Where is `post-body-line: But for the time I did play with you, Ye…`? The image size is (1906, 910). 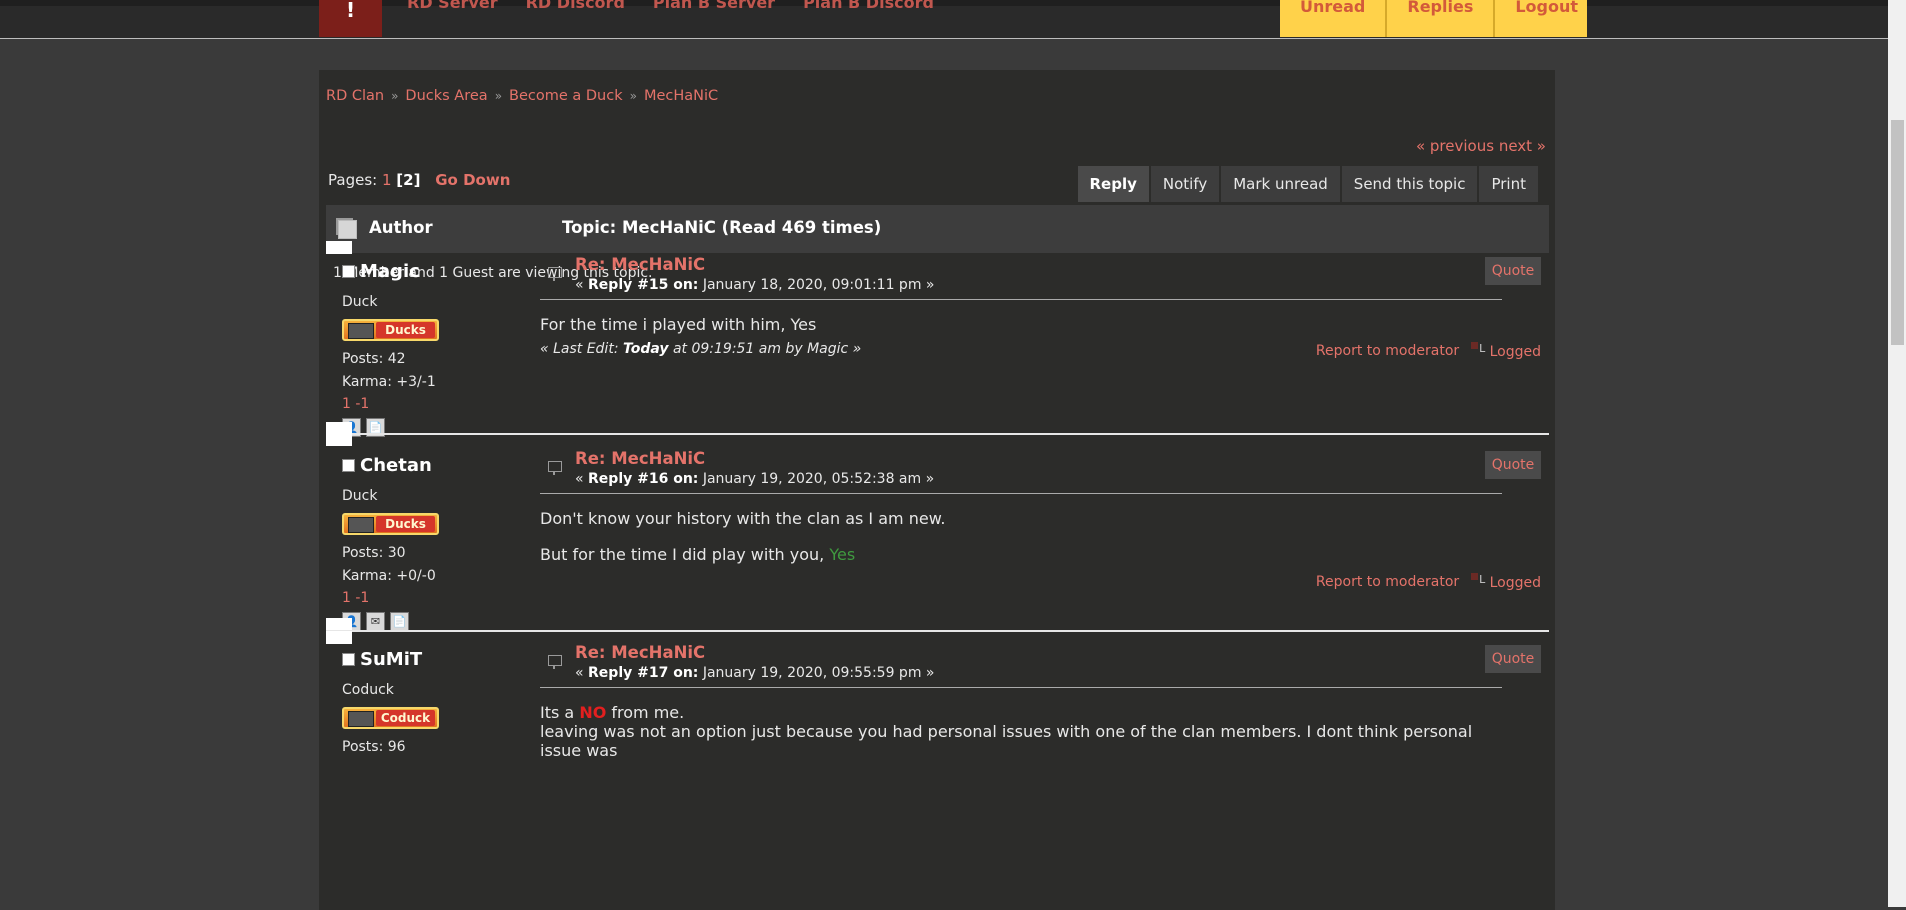 post-body-line: But for the time I did play with you, Ye… is located at coordinates (1020, 554).